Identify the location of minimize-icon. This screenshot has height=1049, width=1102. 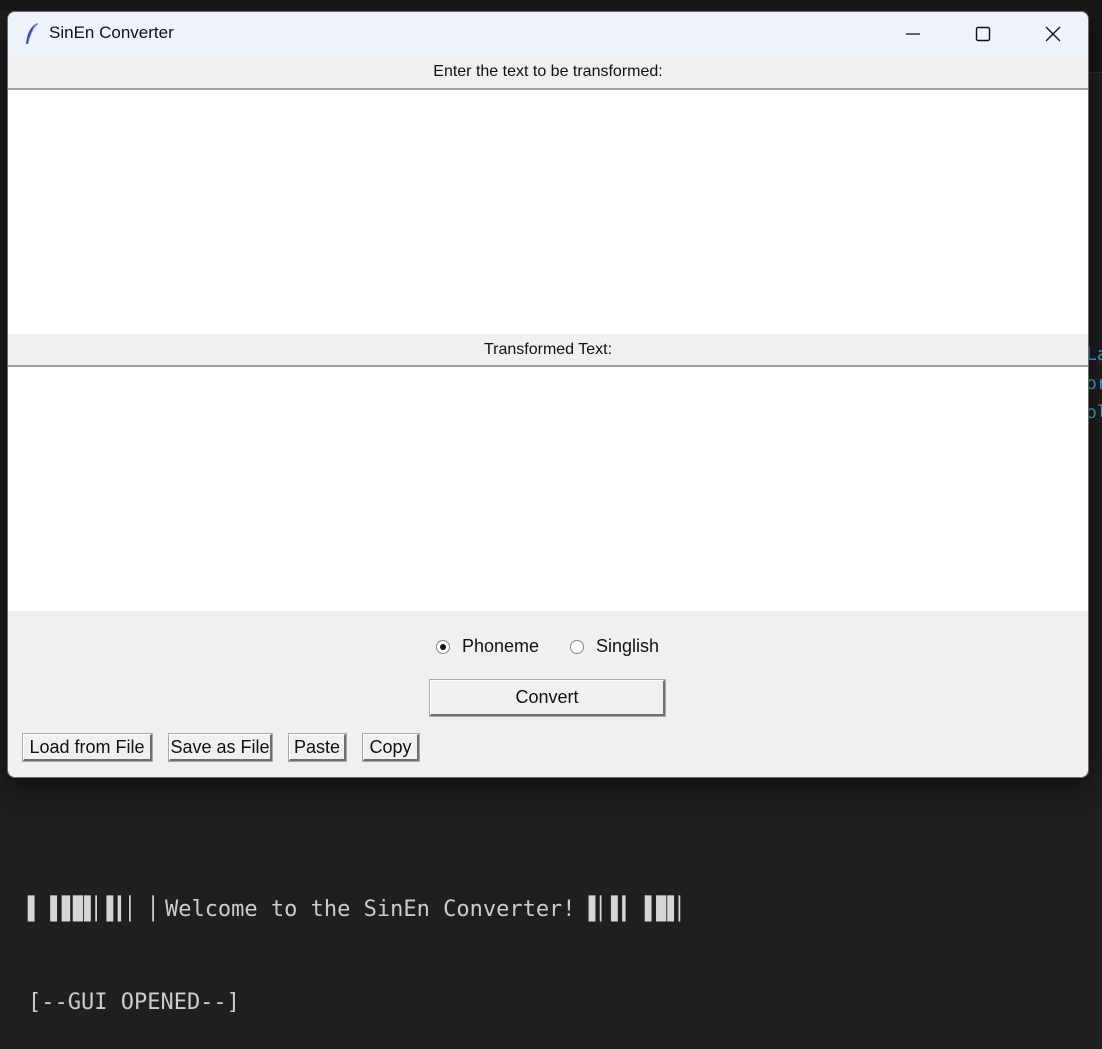
(913, 34).